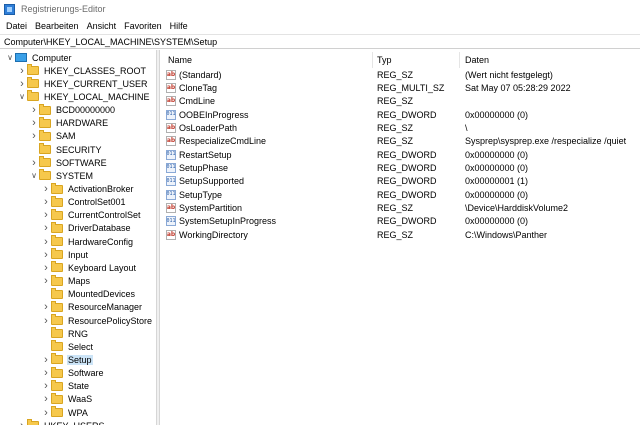 The image size is (640, 425). I want to click on tree-node-label: HardwareConfig, so click(100, 242).